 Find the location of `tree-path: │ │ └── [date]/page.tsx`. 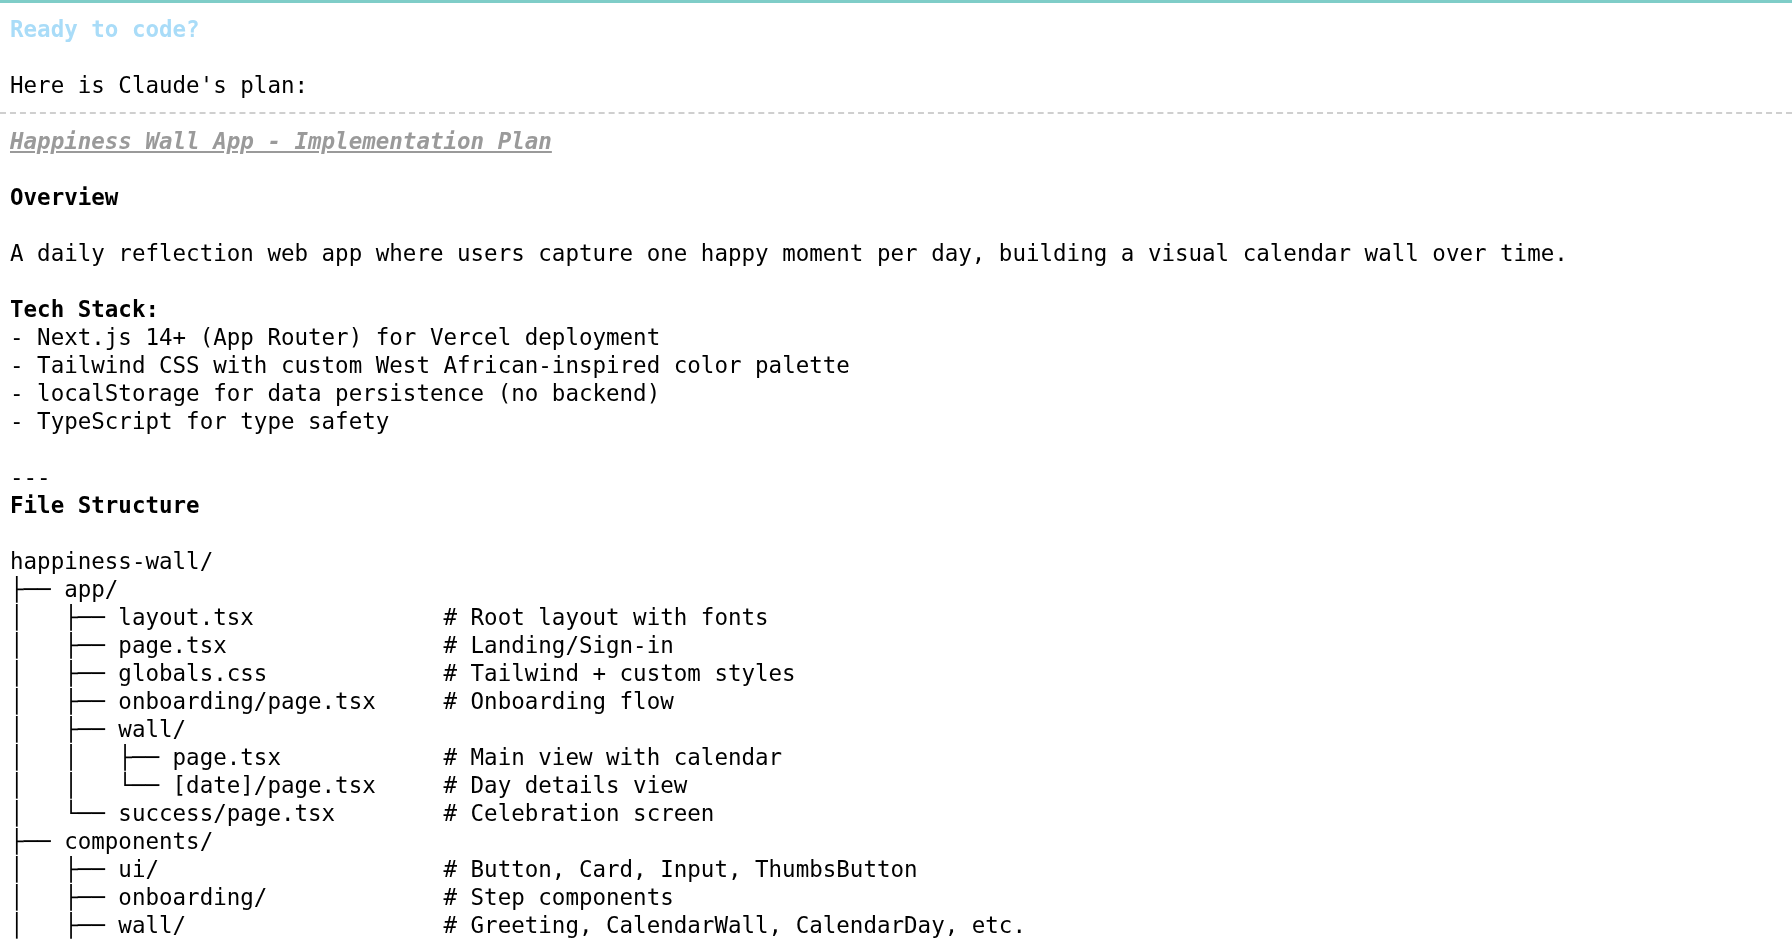

tree-path: │ │ └── [date]/page.tsx is located at coordinates (193, 785).